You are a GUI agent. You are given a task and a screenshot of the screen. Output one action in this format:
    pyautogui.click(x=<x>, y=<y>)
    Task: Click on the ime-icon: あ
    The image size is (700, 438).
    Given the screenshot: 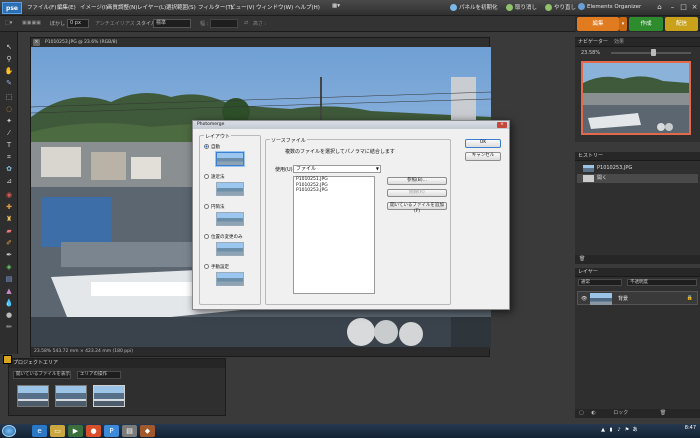 What is the action you would take?
    pyautogui.click(x=635, y=430)
    